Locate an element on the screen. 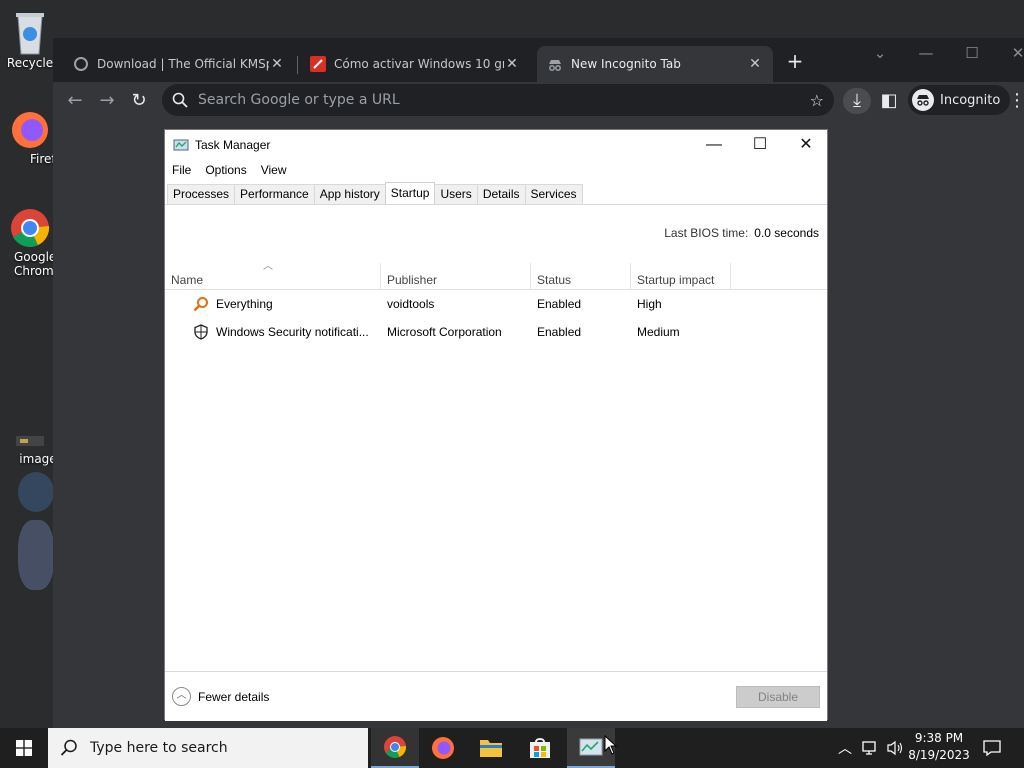 Image resolution: width=1024 pixels, height=768 pixels. tab-details: Details is located at coordinates (501, 194).